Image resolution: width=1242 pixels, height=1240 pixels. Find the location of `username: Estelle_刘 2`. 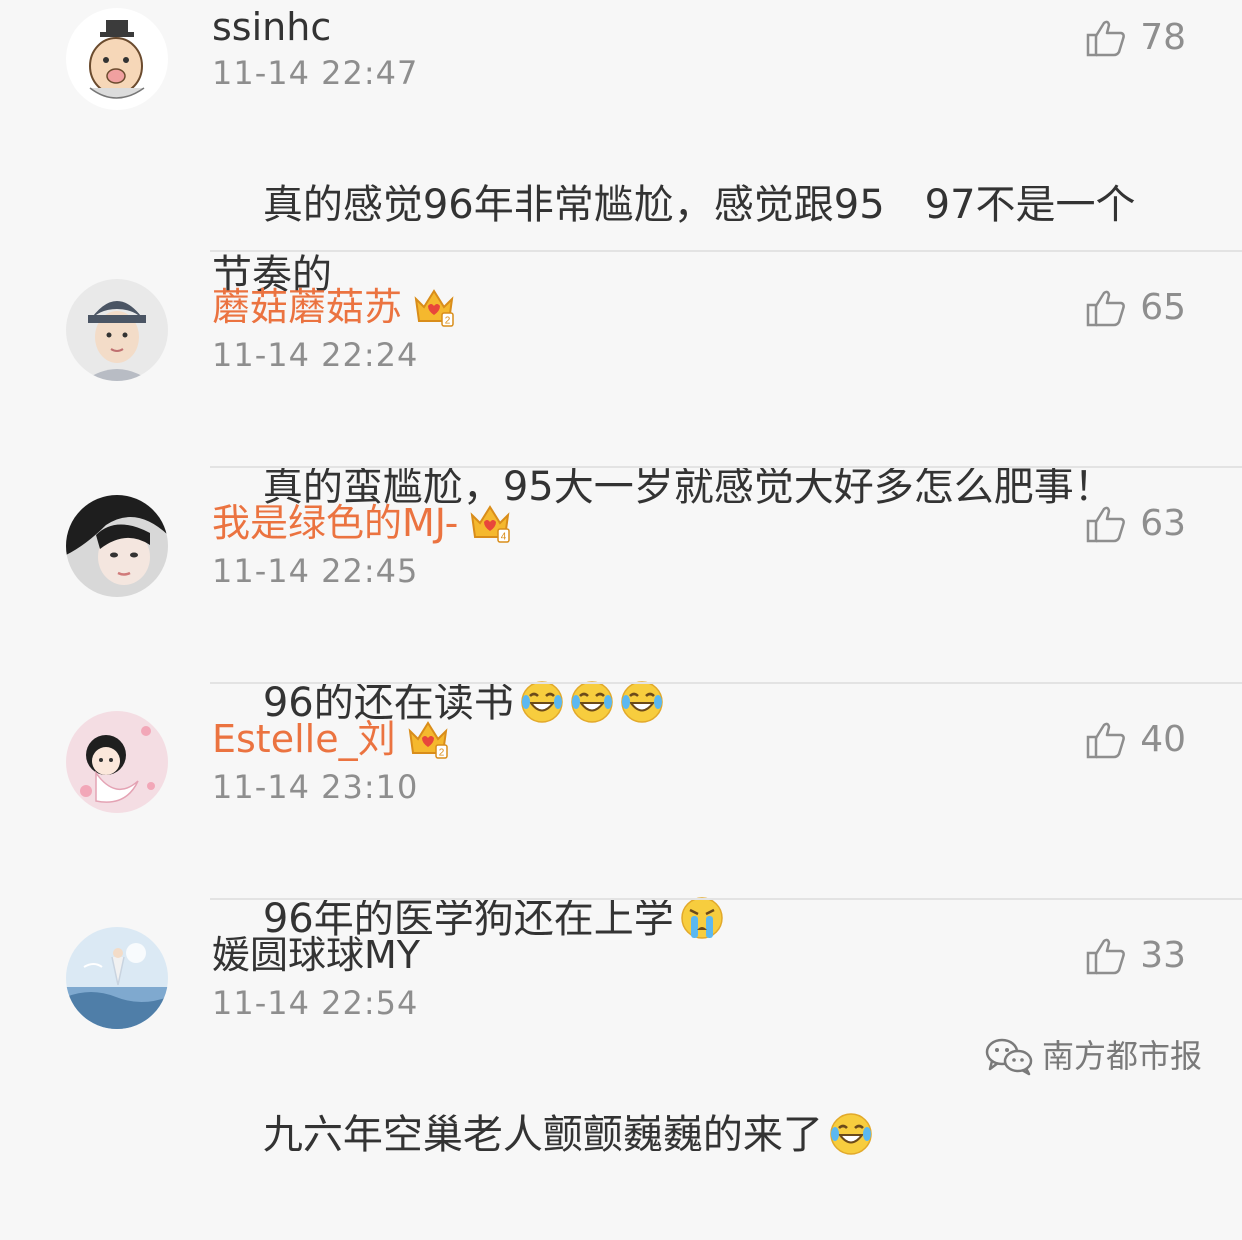

username: Estelle_刘 2 is located at coordinates (331, 739).